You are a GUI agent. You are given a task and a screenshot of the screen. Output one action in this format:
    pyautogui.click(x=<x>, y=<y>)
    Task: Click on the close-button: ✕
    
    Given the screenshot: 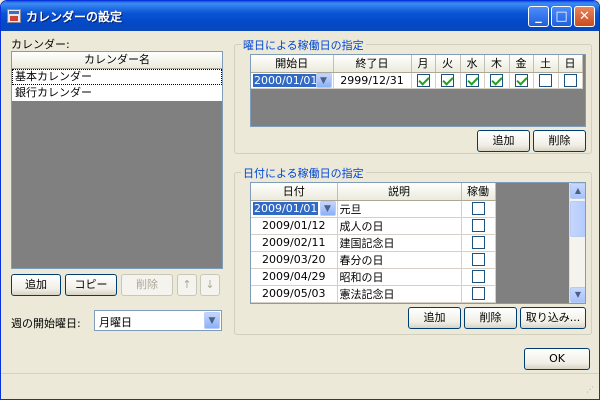 What is the action you would take?
    pyautogui.click(x=584, y=16)
    